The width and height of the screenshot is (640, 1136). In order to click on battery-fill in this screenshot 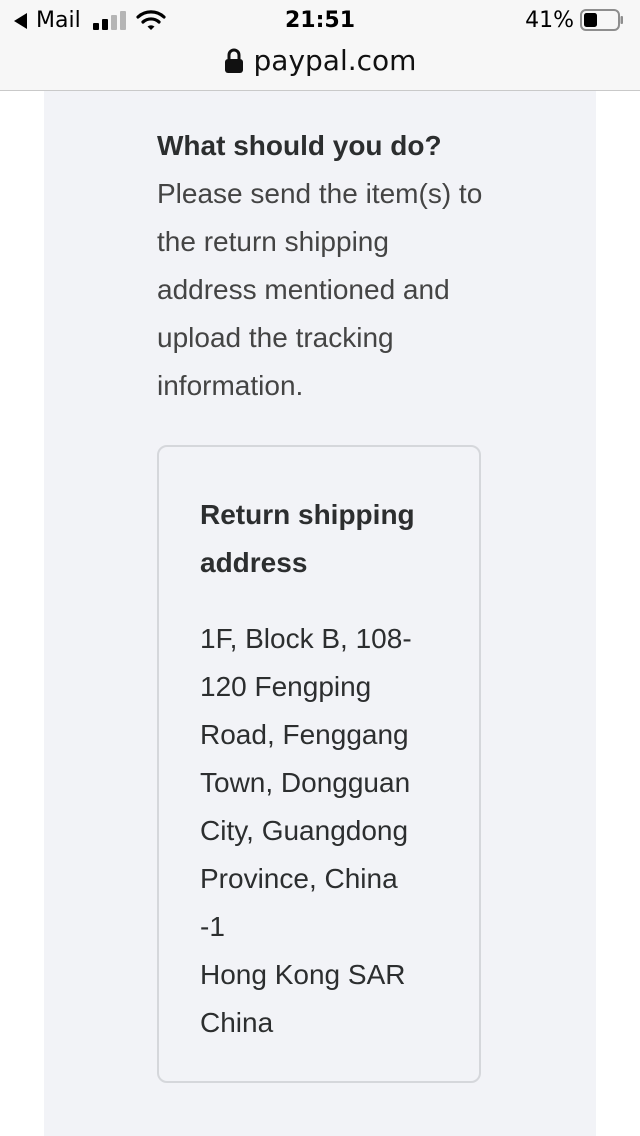, I will do `click(590, 20)`.